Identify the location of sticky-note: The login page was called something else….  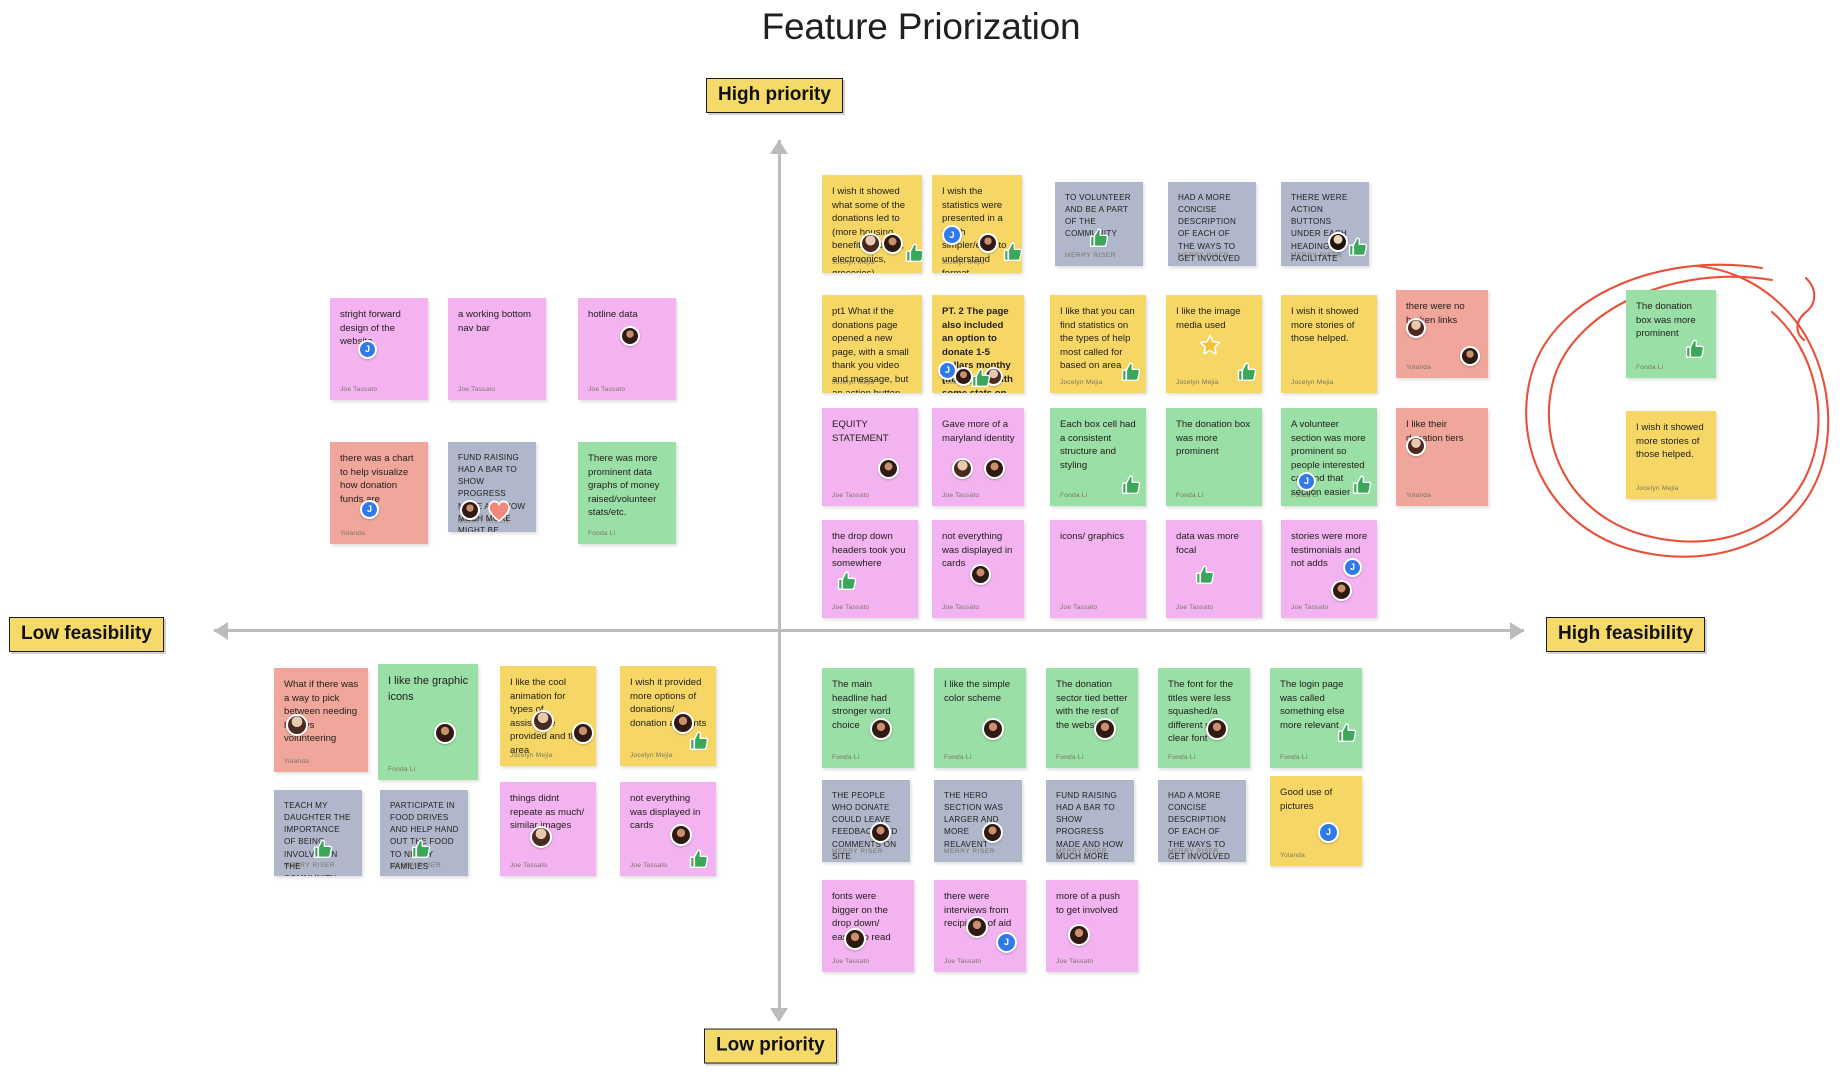
(1316, 718).